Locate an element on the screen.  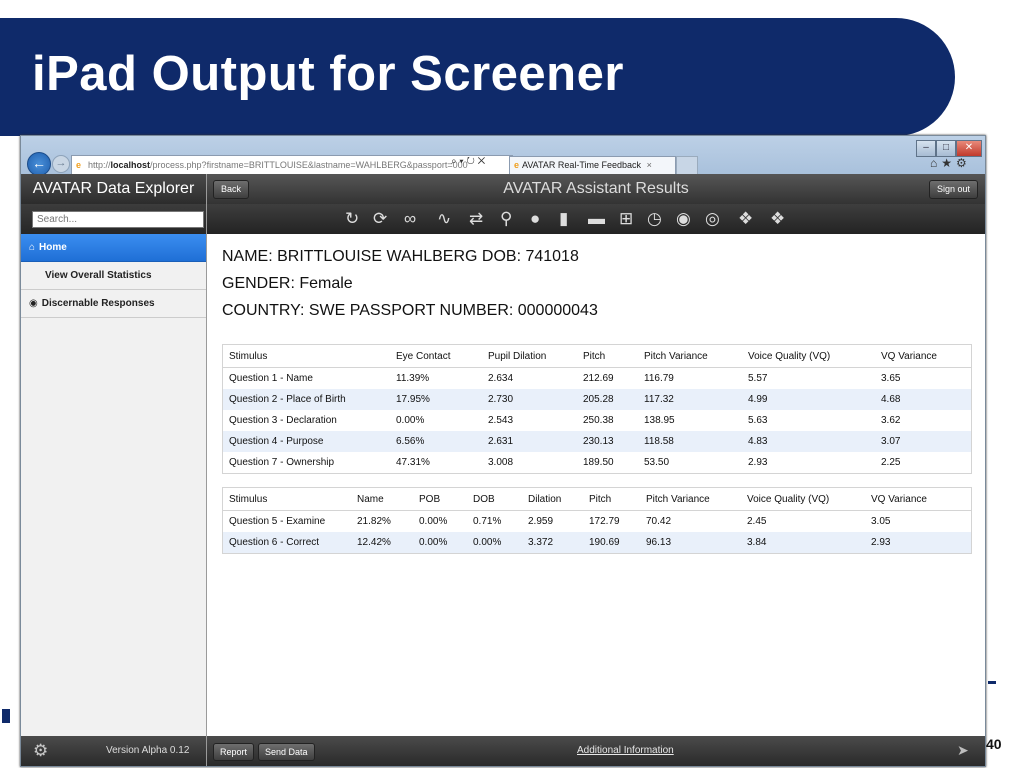
table-cell: 172.79 is located at coordinates (604, 521).